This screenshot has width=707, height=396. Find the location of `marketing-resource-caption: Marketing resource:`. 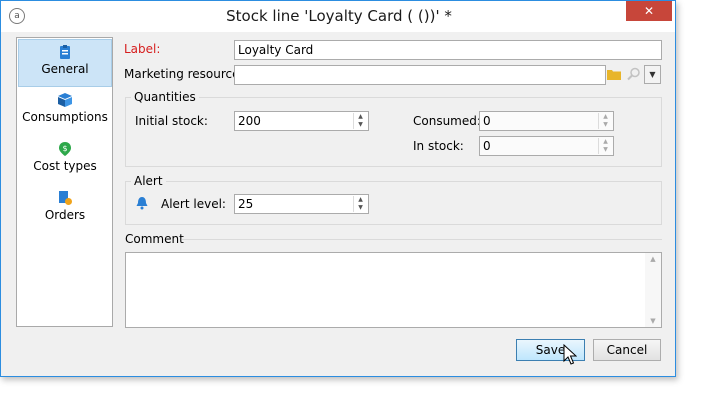

marketing-resource-caption: Marketing resource: is located at coordinates (184, 74).